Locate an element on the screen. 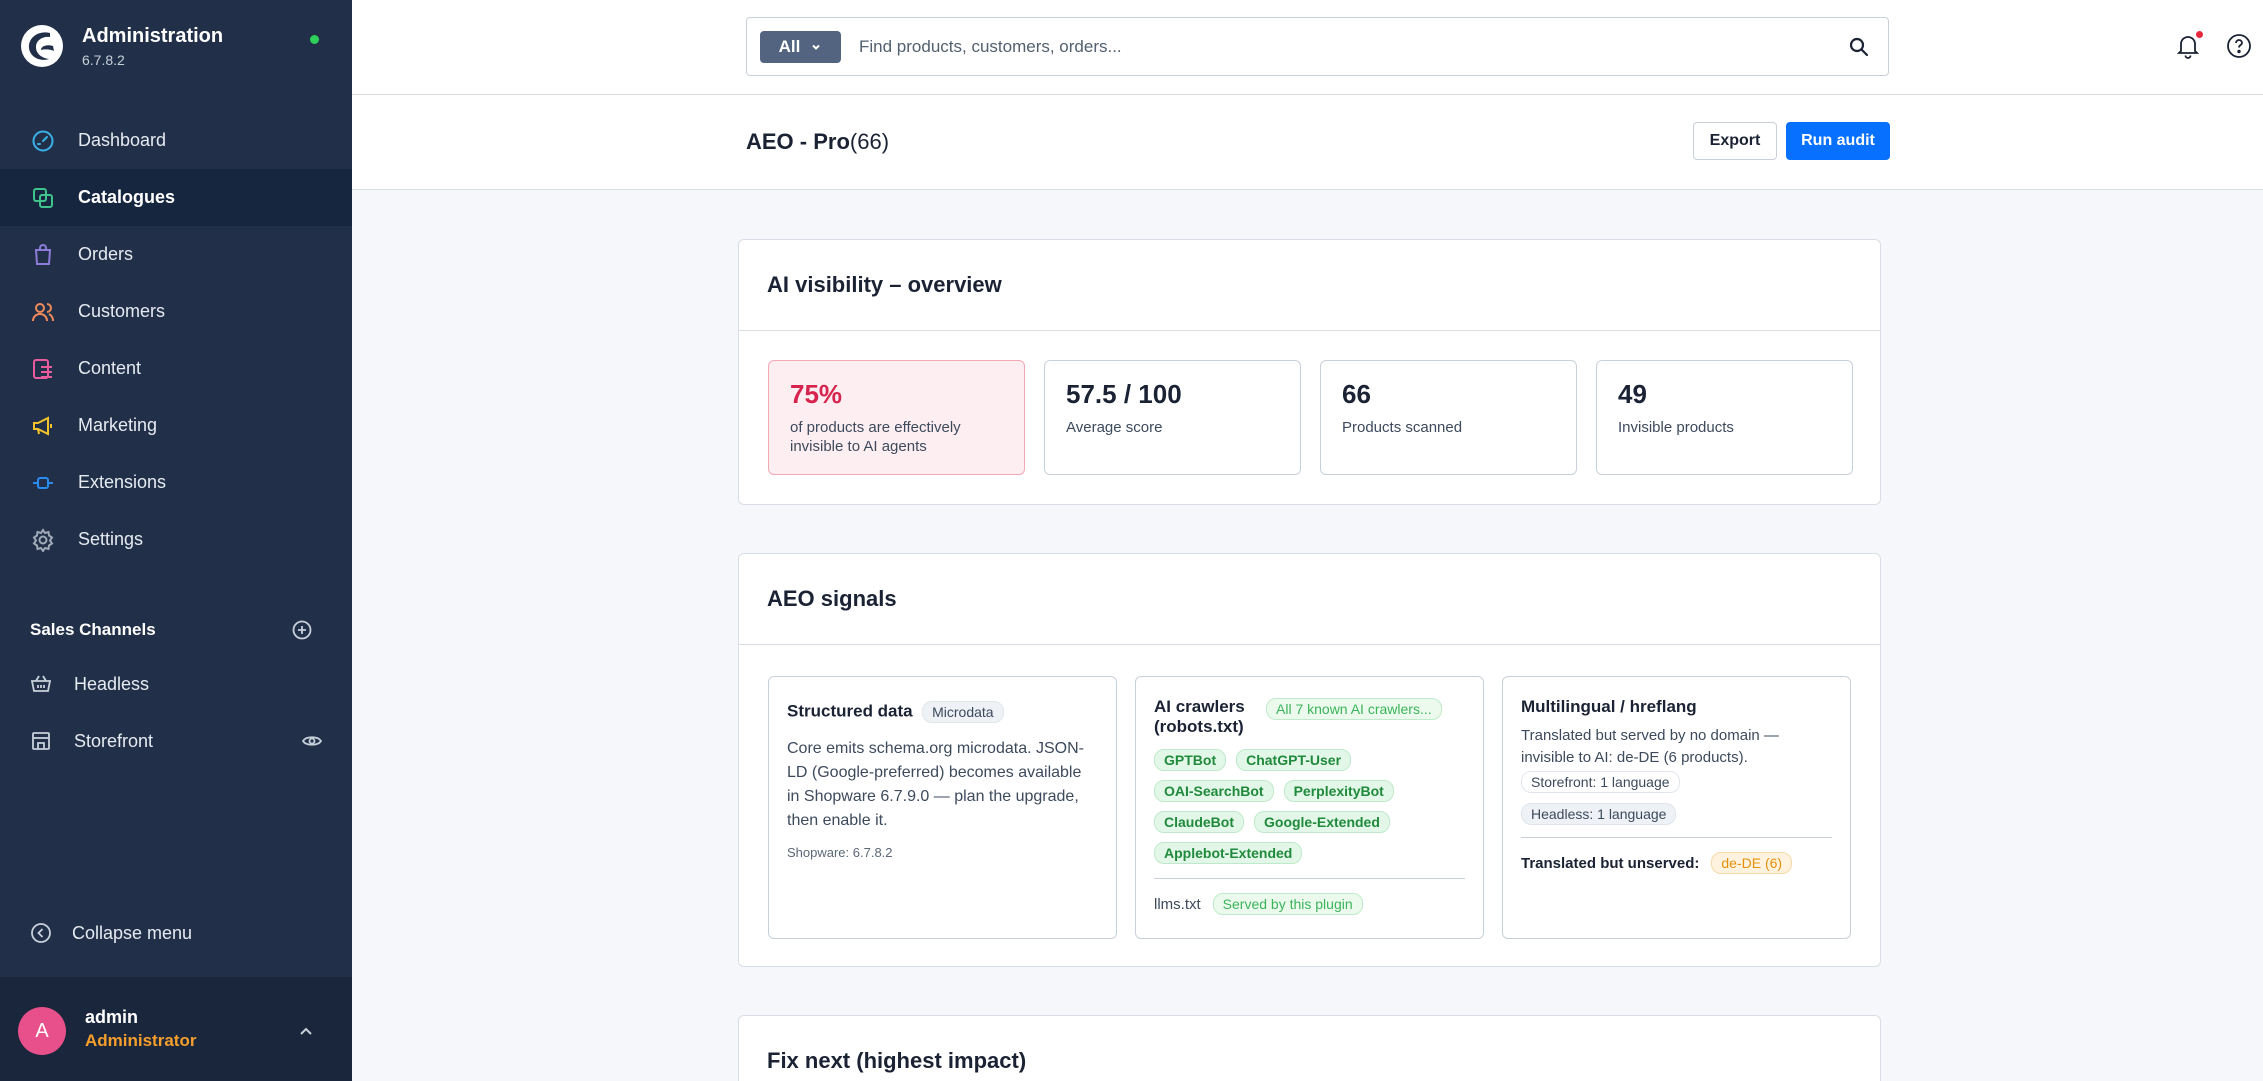 This screenshot has height=1081, width=2263. gauge-icon is located at coordinates (43, 141).